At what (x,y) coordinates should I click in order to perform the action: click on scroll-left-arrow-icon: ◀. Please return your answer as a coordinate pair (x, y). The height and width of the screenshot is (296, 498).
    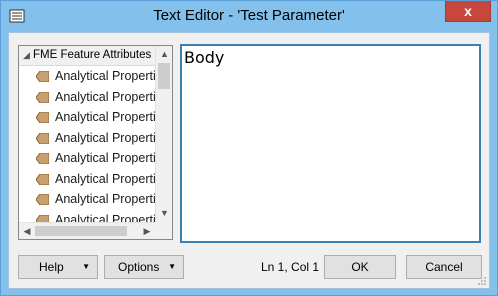
    Looking at the image, I should click on (27, 231).